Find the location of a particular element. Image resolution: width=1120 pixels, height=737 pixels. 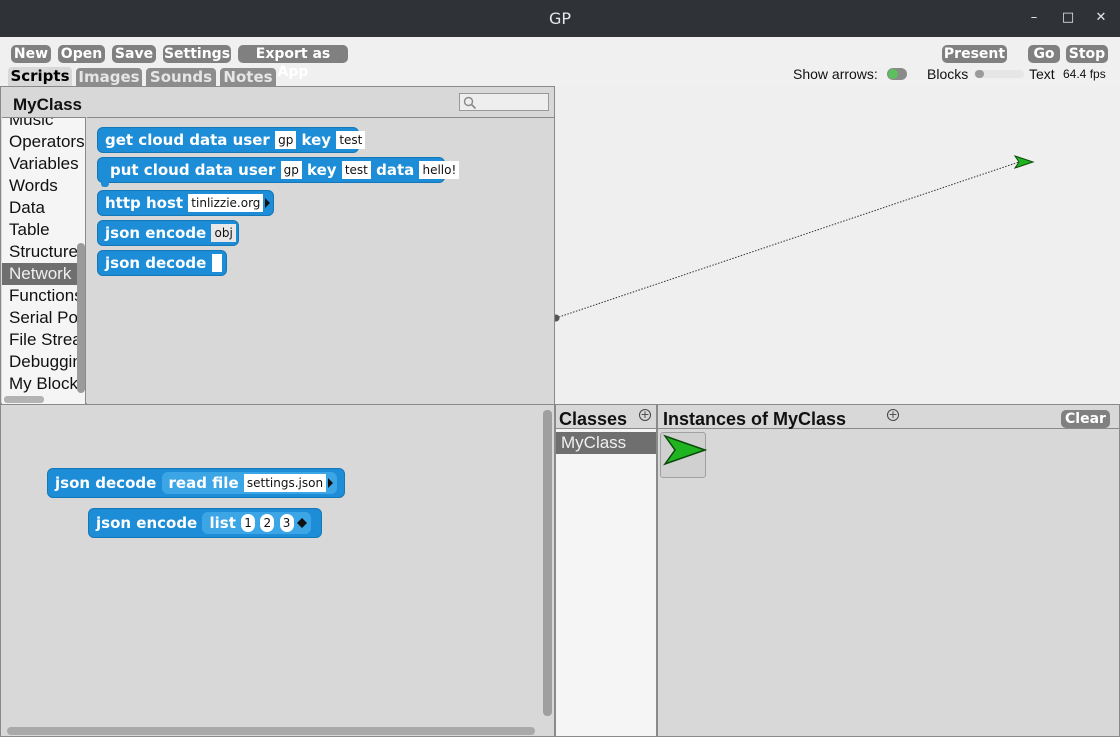

category-serial-port: Serial Port is located at coordinates (43, 318).